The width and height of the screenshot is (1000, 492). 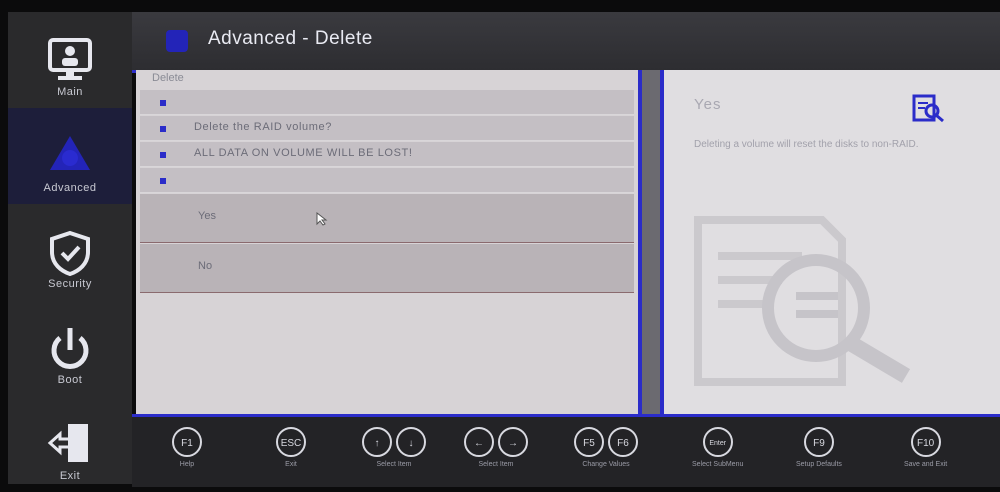 I want to click on sidebar-item-main: Main, so click(x=70, y=60).